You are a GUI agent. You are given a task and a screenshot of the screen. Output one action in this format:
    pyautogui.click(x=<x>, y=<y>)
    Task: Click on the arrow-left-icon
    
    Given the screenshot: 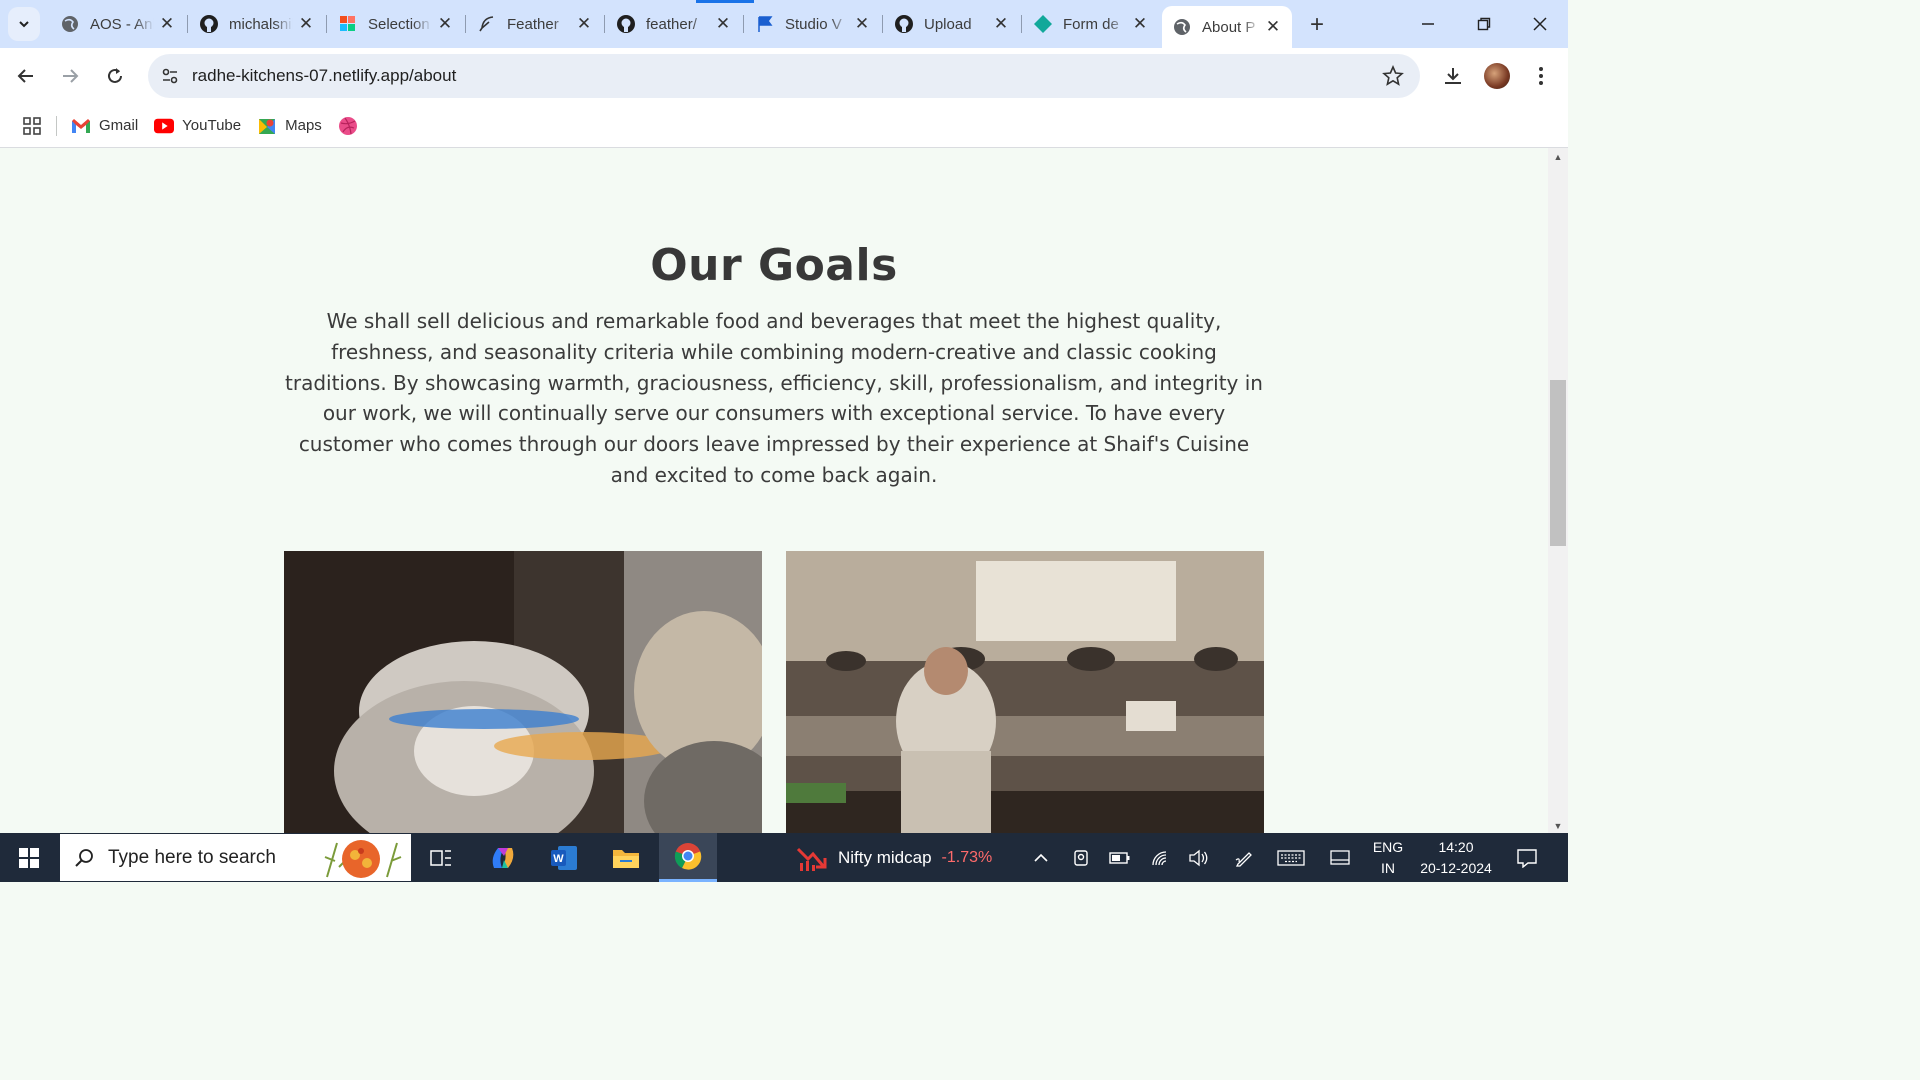 What is the action you would take?
    pyautogui.click(x=25, y=76)
    